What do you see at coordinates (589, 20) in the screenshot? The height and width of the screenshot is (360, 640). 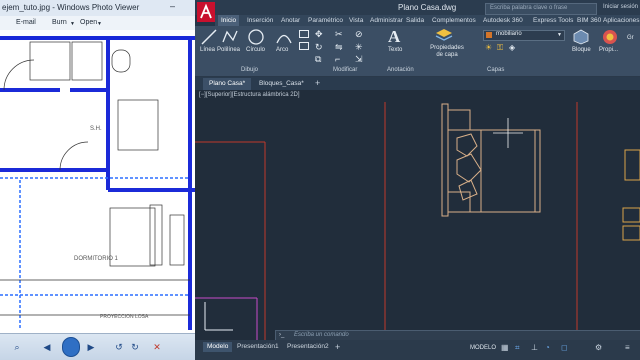 I see `tab-bim-360: BIM 360` at bounding box center [589, 20].